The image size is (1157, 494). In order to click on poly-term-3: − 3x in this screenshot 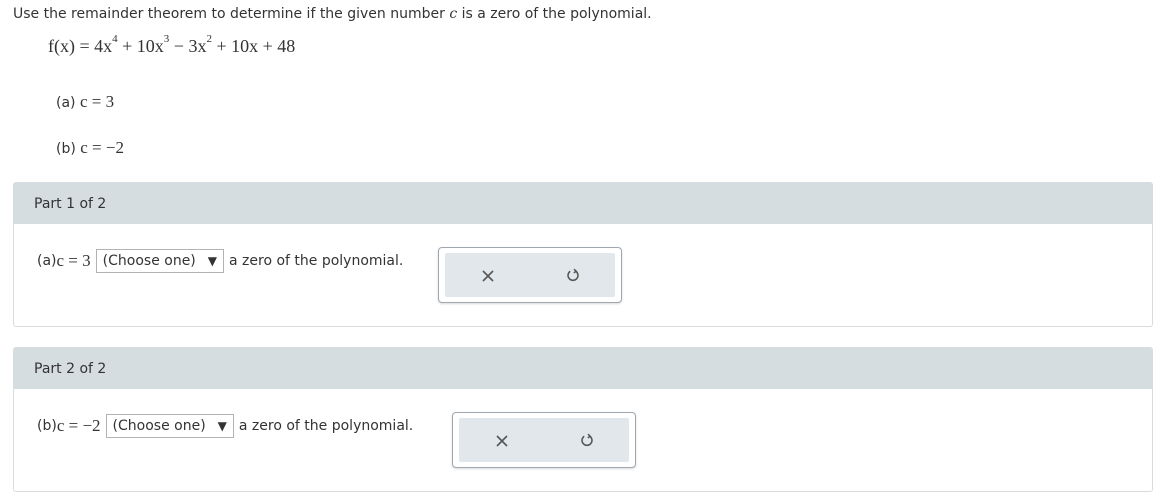, I will do `click(188, 46)`.